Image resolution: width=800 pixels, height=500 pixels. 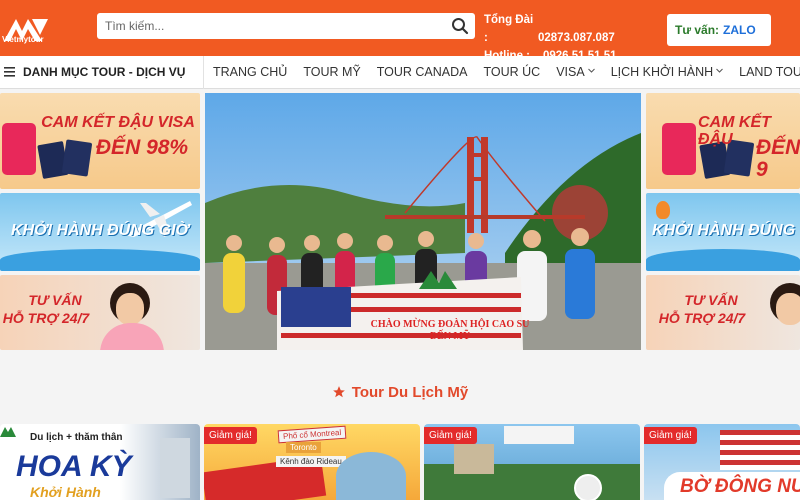 What do you see at coordinates (740, 486) in the screenshot?
I see `card-caption-big: BỜ ĐÔNG NƯỚ` at bounding box center [740, 486].